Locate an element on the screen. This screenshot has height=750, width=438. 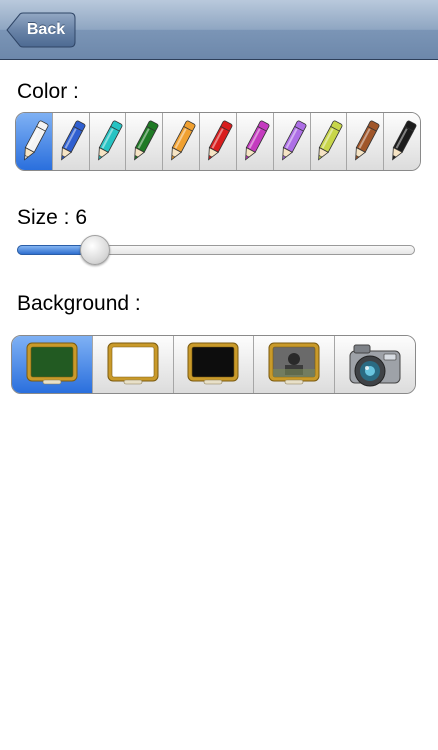
magenta-pencil-icon is located at coordinates (257, 140).